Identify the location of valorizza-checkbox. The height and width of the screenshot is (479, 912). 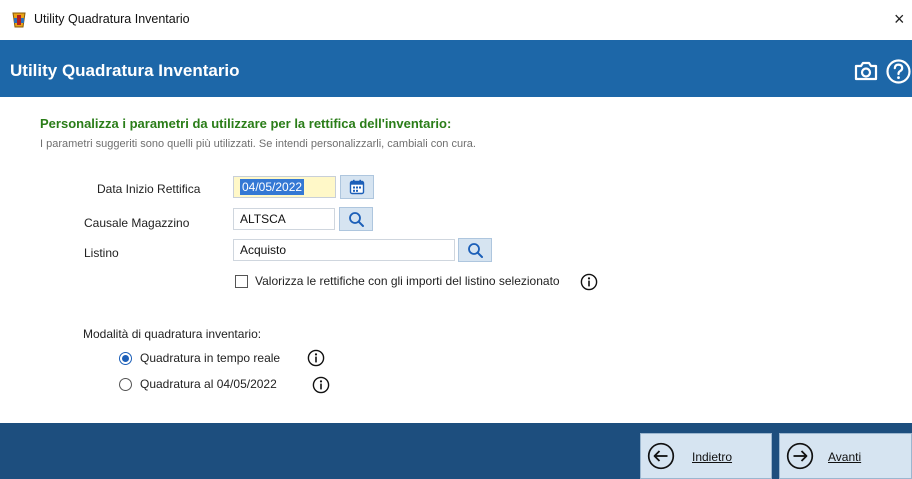
(241, 281).